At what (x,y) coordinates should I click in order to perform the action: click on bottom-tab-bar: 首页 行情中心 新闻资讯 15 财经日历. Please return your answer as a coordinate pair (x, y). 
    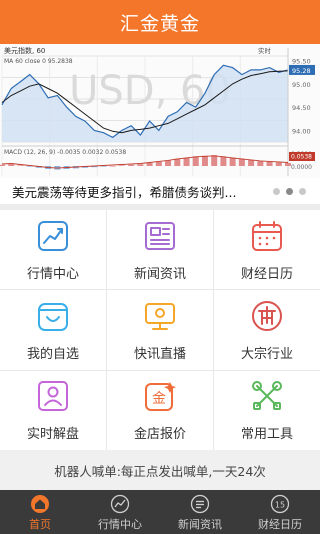
    Looking at the image, I should click on (160, 512).